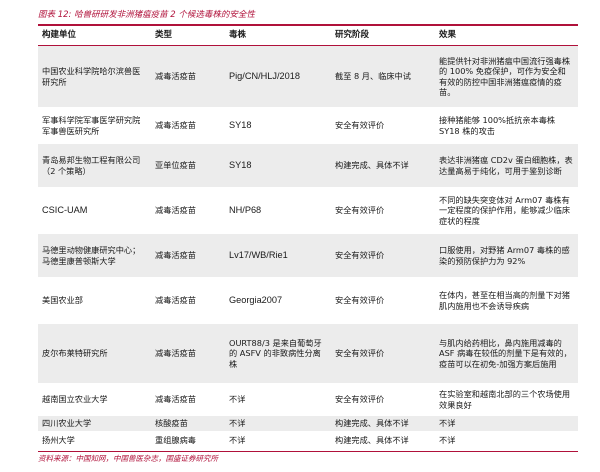  What do you see at coordinates (188, 440) in the screenshot?
I see `cell-type: 重组腺病毒` at bounding box center [188, 440].